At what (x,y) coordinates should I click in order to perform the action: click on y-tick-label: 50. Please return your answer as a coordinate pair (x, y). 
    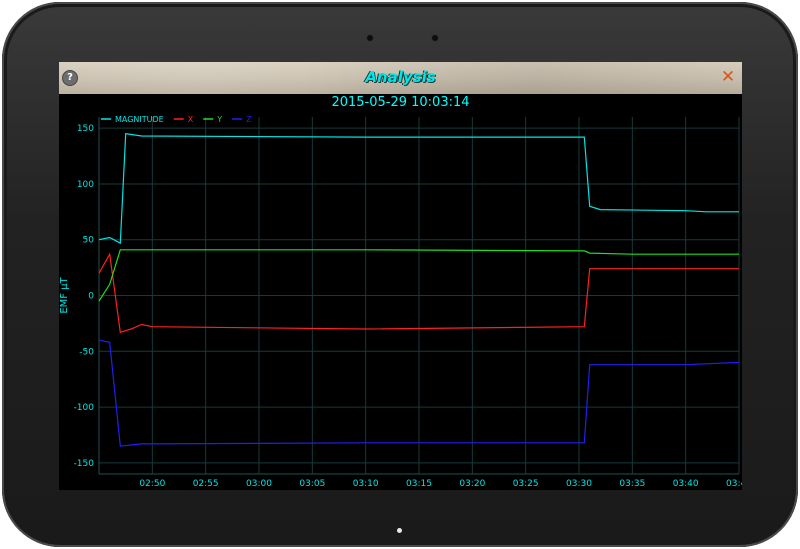
    Looking at the image, I should click on (89, 241).